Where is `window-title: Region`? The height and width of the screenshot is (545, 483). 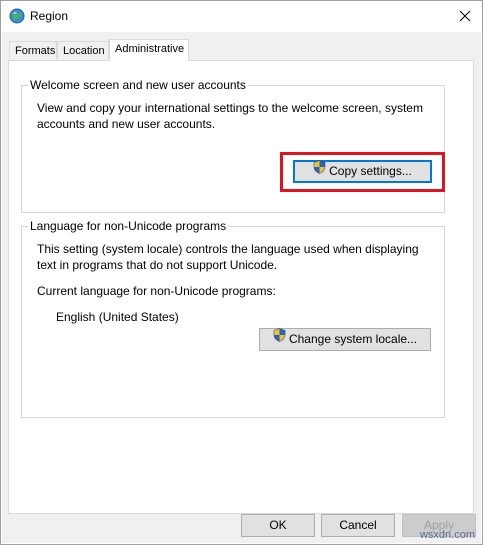
window-title: Region is located at coordinates (49, 16).